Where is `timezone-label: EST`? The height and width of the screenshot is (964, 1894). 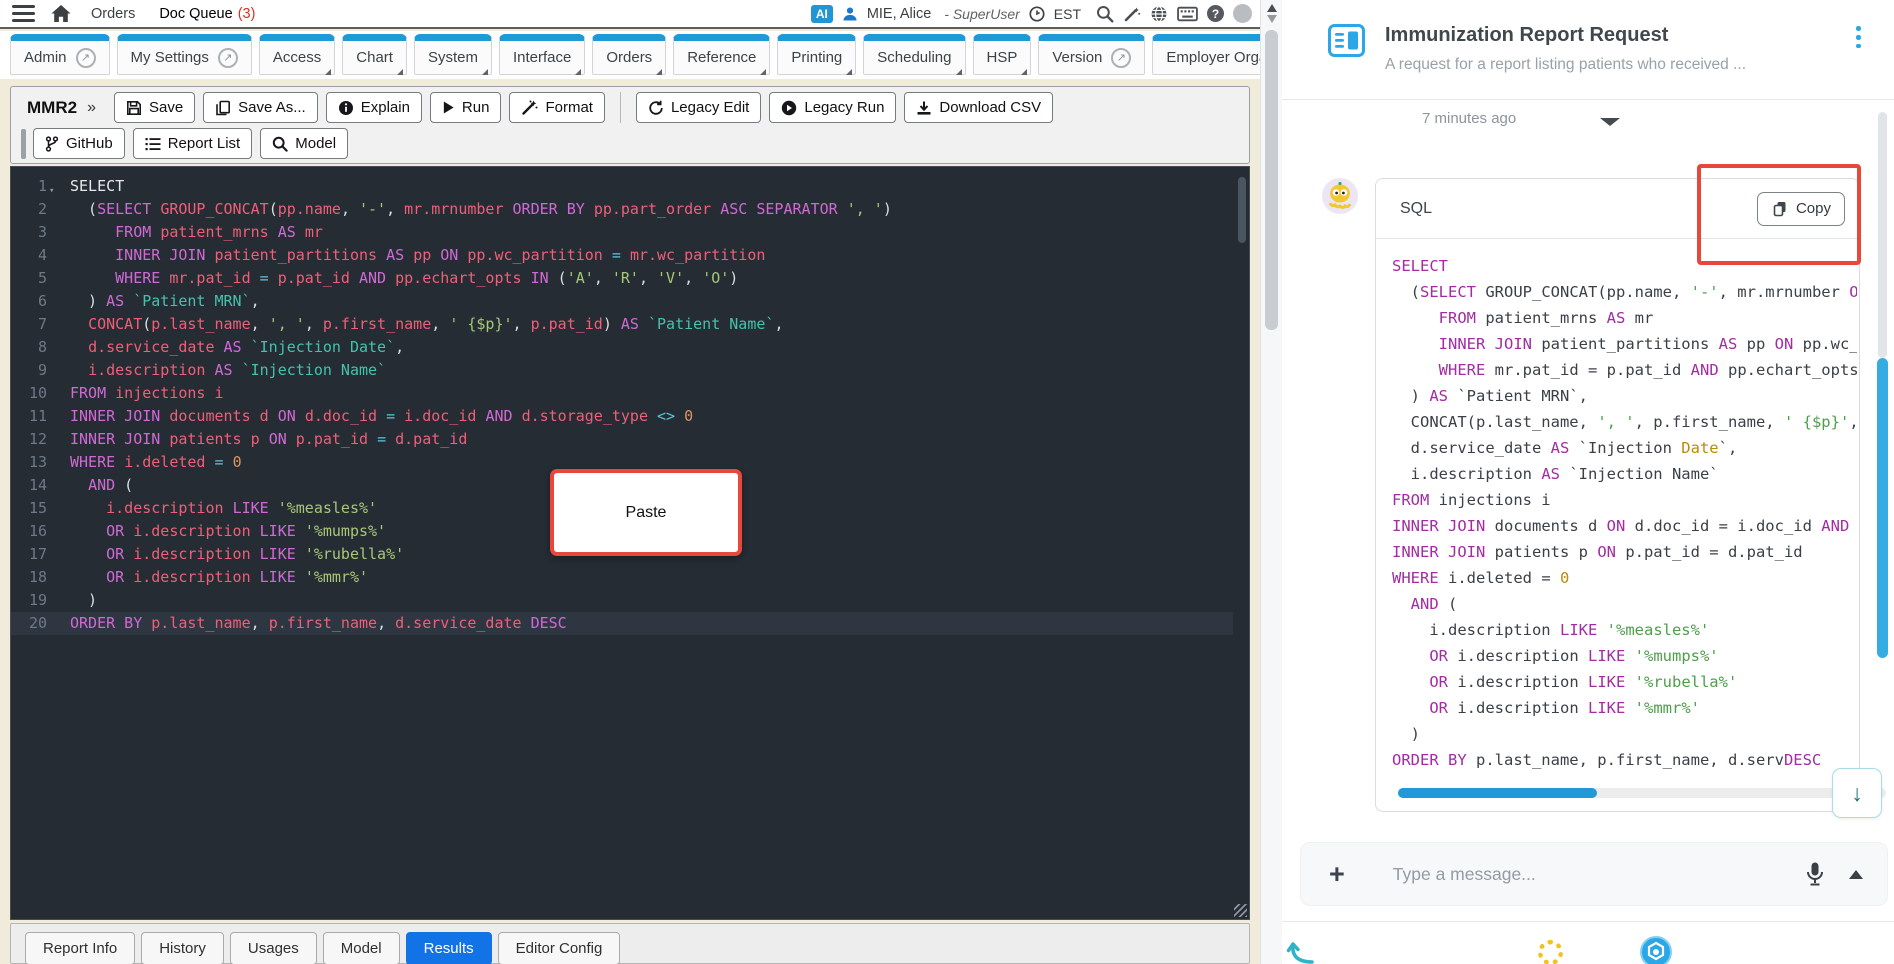
timezone-label: EST is located at coordinates (1067, 14).